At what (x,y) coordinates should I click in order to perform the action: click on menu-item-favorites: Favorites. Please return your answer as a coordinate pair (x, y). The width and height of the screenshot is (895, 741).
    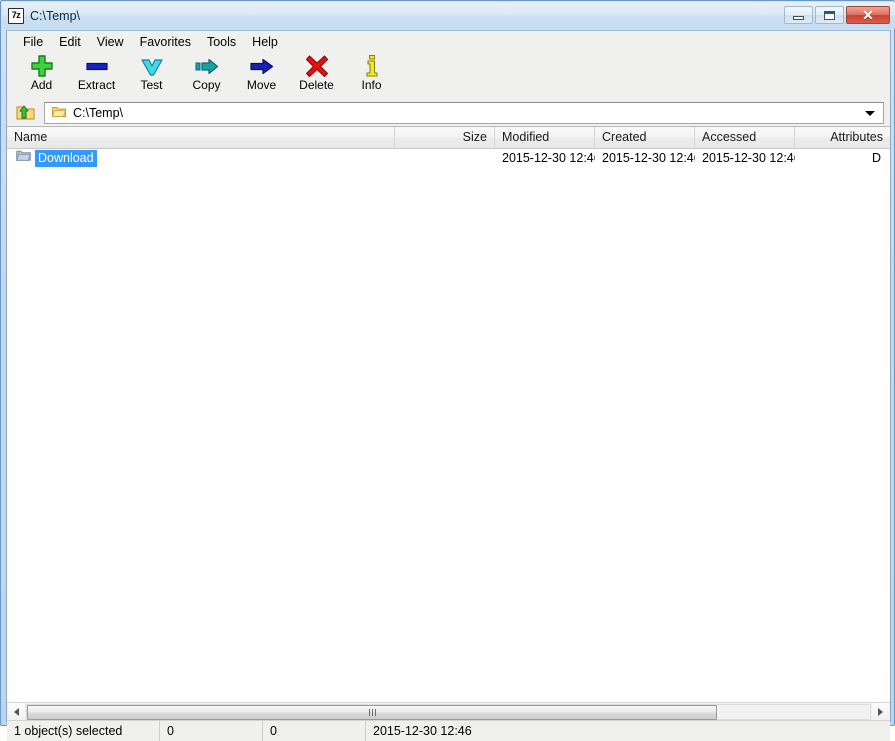
    Looking at the image, I should click on (165, 42).